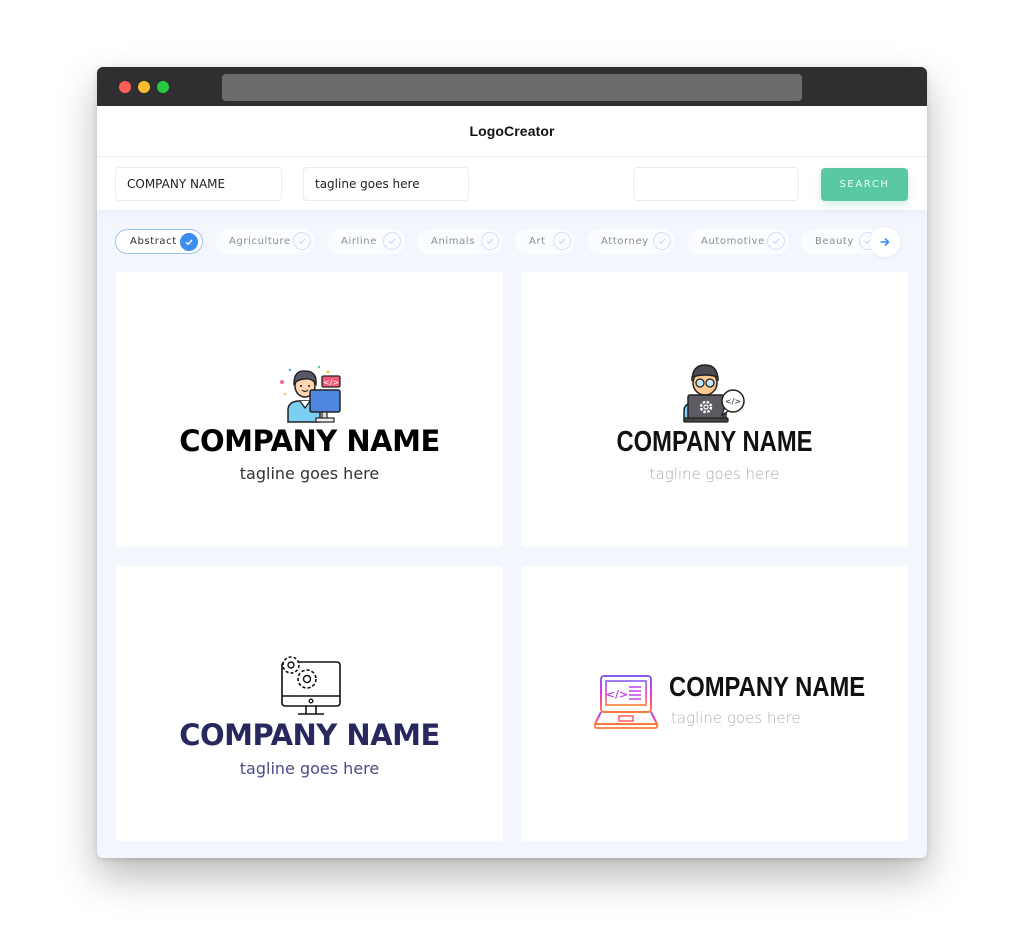 The width and height of the screenshot is (1024, 926). What do you see at coordinates (733, 241) in the screenshot?
I see `category-label: Automotive` at bounding box center [733, 241].